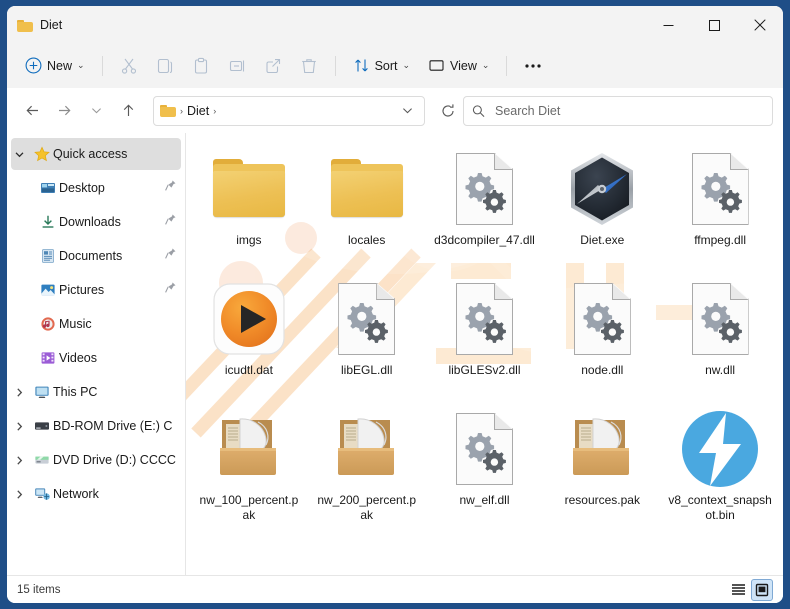 This screenshot has width=790, height=609. Describe the element at coordinates (32, 111) in the screenshot. I see `back-button` at that location.